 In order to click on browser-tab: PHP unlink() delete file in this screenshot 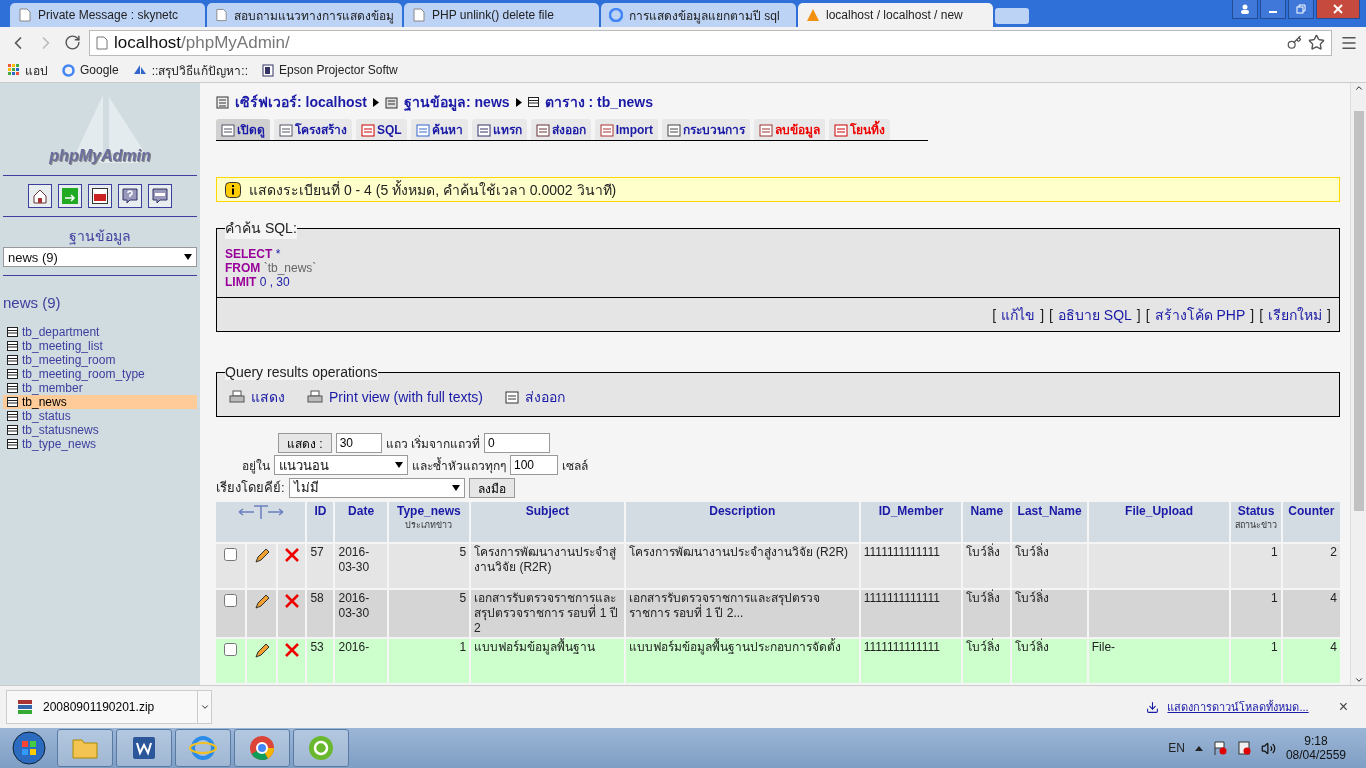, I will do `click(501, 15)`.